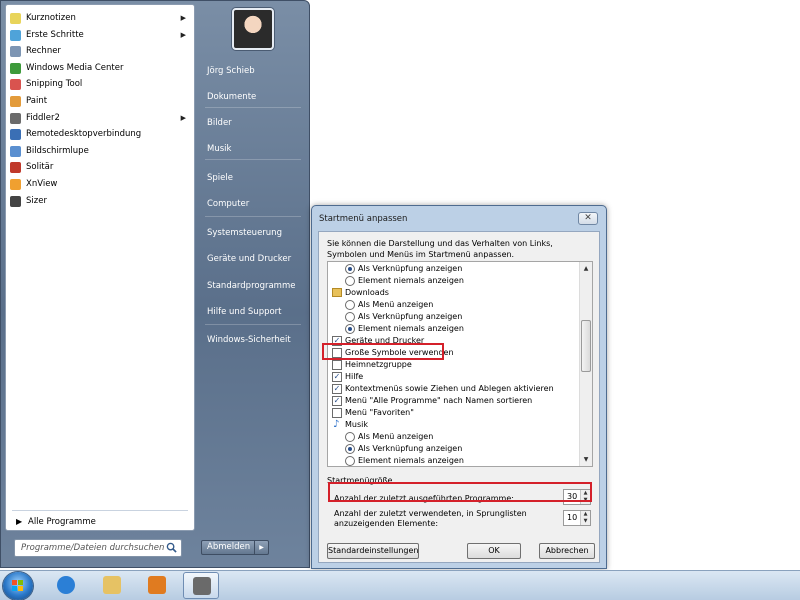  Describe the element at coordinates (75, 67) in the screenshot. I see `program-label: Windows Media Center` at that location.